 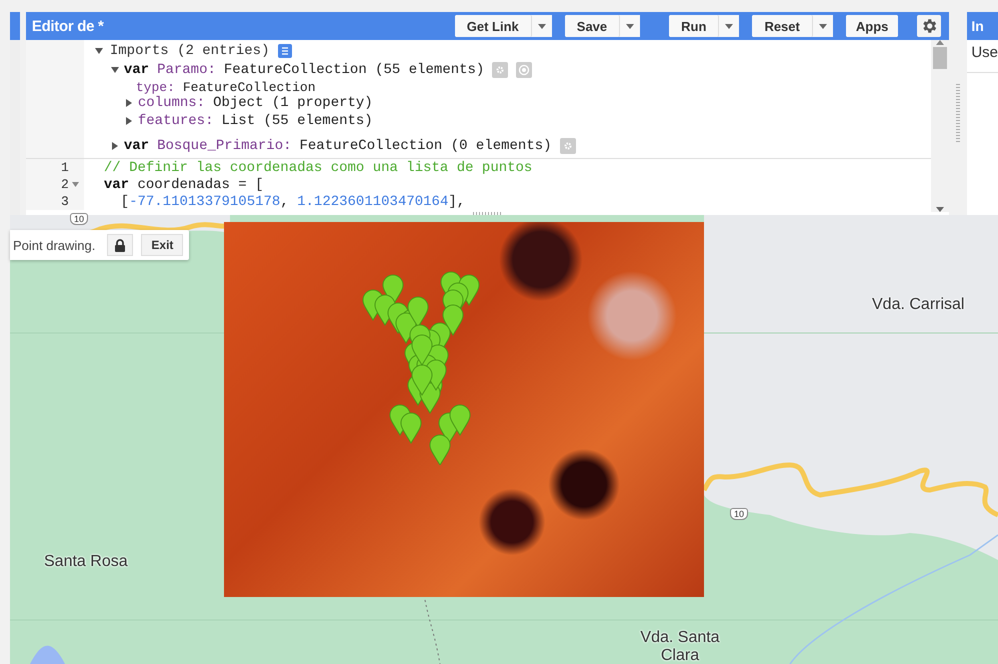 I want to click on property-value: FeatureCollection, so click(x=249, y=87).